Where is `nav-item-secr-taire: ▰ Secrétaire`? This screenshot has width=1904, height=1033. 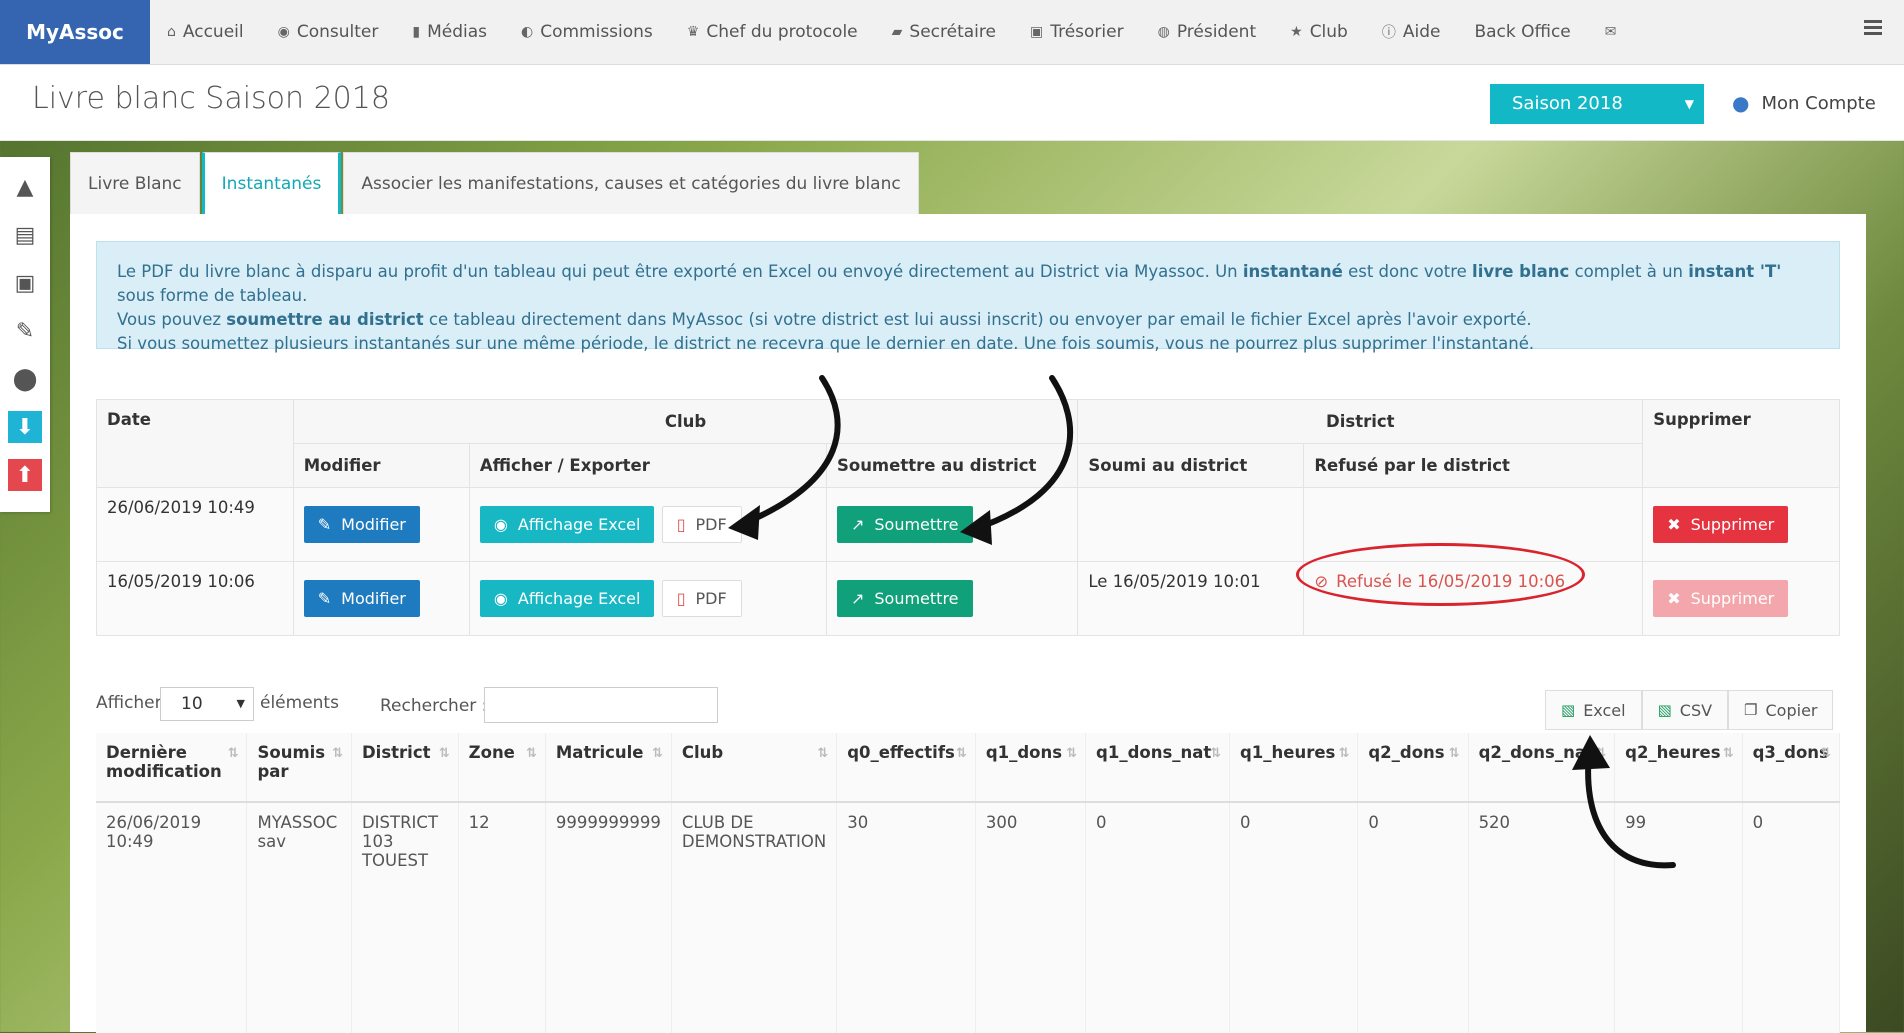 nav-item-secr-taire: ▰ Secrétaire is located at coordinates (944, 32).